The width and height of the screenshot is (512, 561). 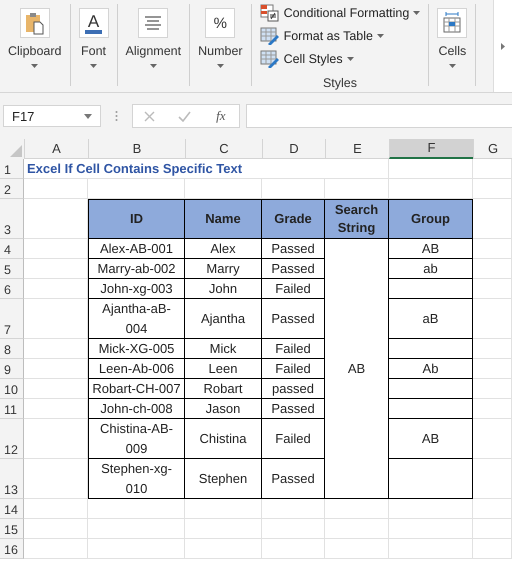 I want to click on row-header: 16, so click(x=12, y=549).